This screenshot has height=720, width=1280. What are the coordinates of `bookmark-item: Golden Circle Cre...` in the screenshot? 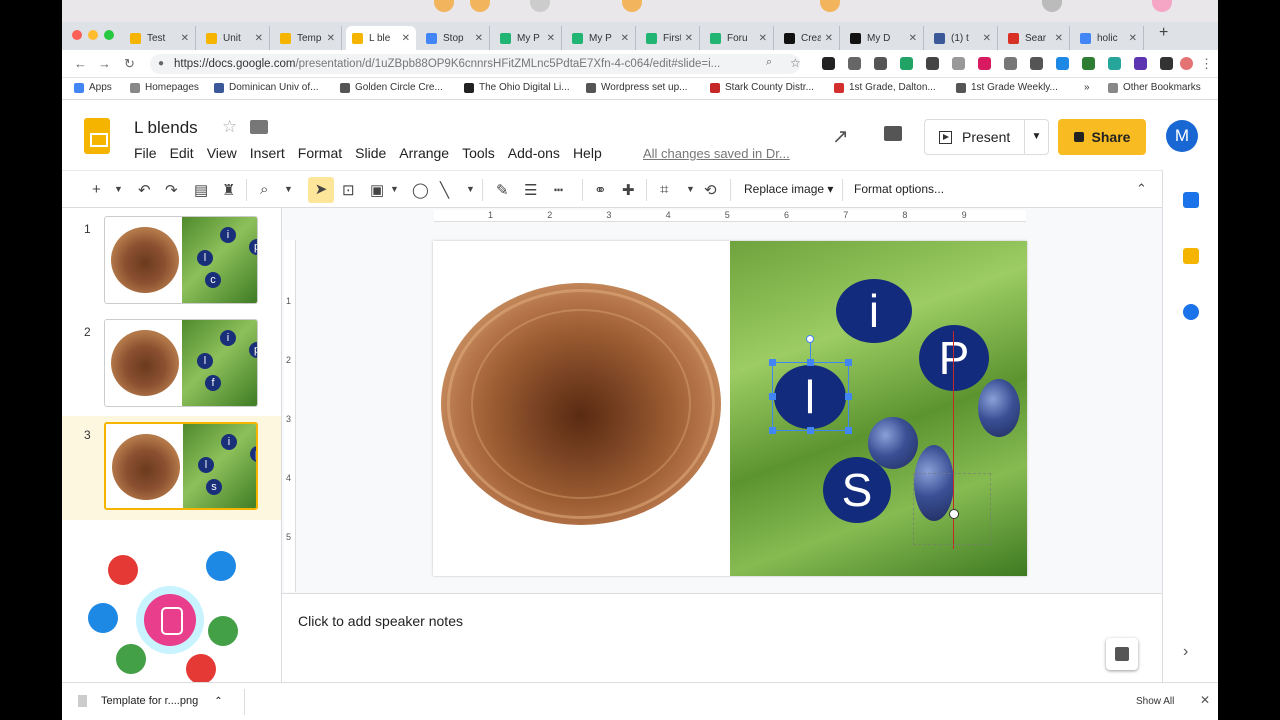 It's located at (391, 87).